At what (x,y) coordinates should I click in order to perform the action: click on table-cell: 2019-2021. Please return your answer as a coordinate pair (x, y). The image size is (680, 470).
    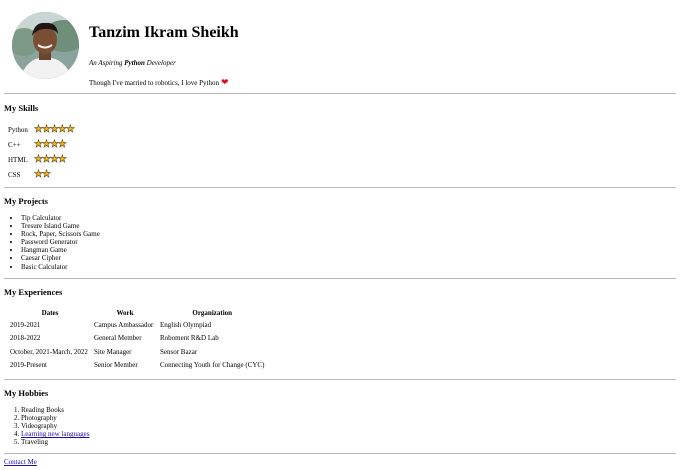
    Looking at the image, I should click on (25, 324).